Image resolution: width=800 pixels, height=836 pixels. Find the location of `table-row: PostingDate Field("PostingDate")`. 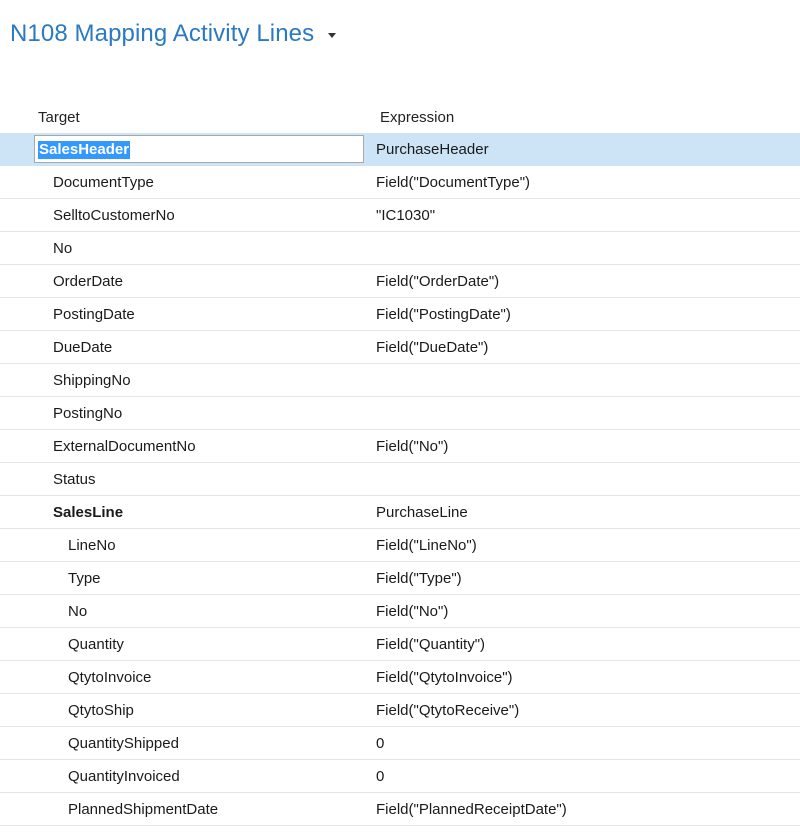

table-row: PostingDate Field("PostingDate") is located at coordinates (400, 314).